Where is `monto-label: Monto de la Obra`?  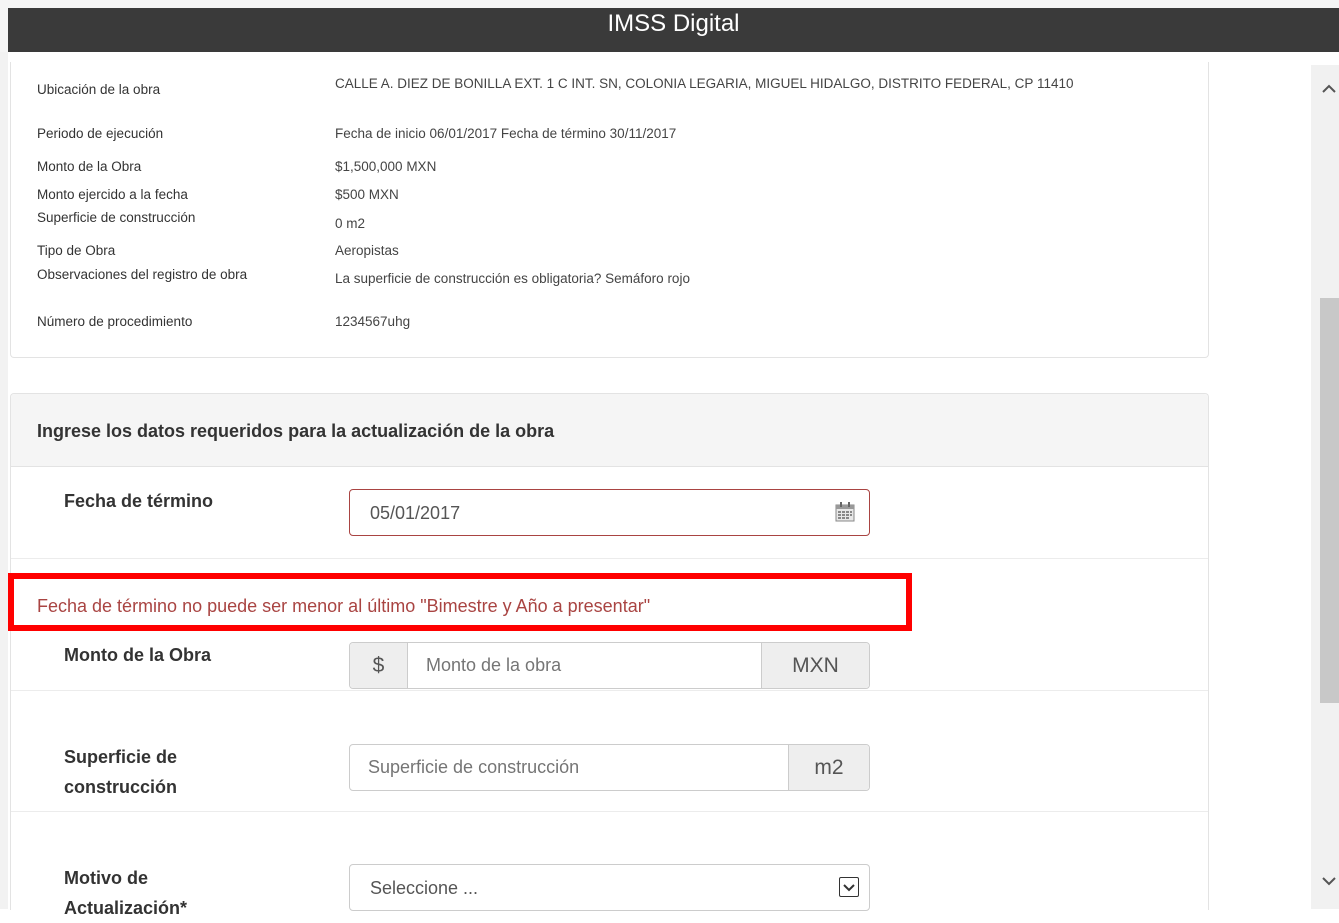 monto-label: Monto de la Obra is located at coordinates (138, 655).